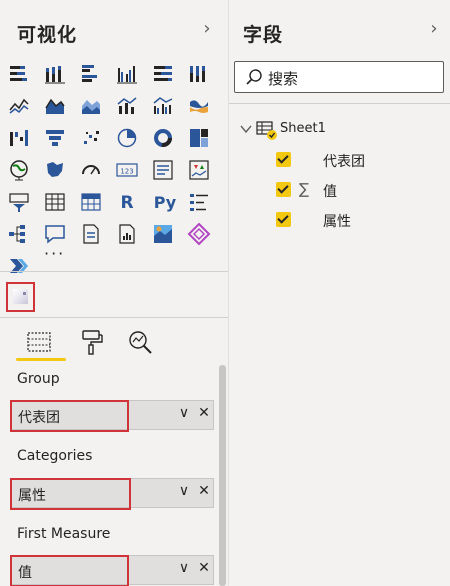 Image resolution: width=450 pixels, height=586 pixels. I want to click on group-well: 代表团 ∨ ✕, so click(112, 416).